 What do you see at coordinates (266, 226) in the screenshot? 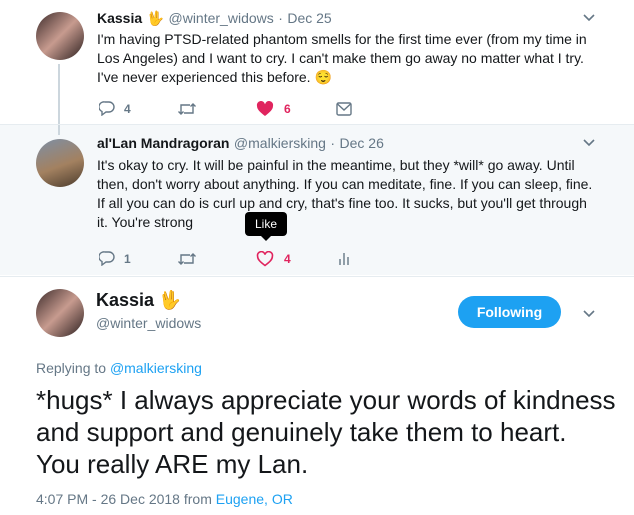
I see `like-tooltip: Like` at bounding box center [266, 226].